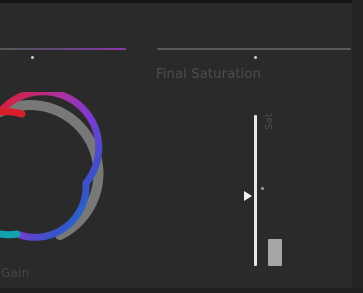  What do you see at coordinates (275, 252) in the screenshot?
I see `saturation-level-block` at bounding box center [275, 252].